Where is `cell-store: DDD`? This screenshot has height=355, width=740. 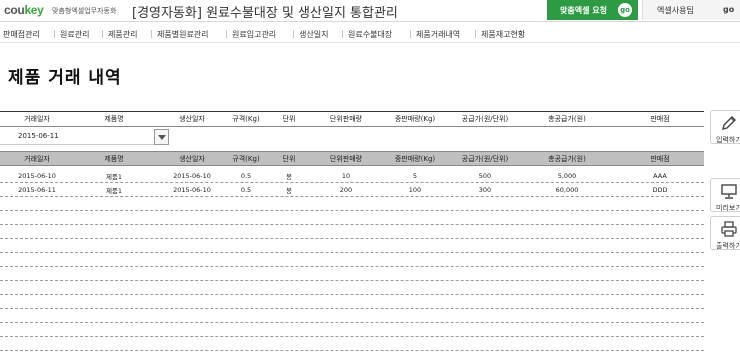
cell-store: DDD is located at coordinates (660, 189).